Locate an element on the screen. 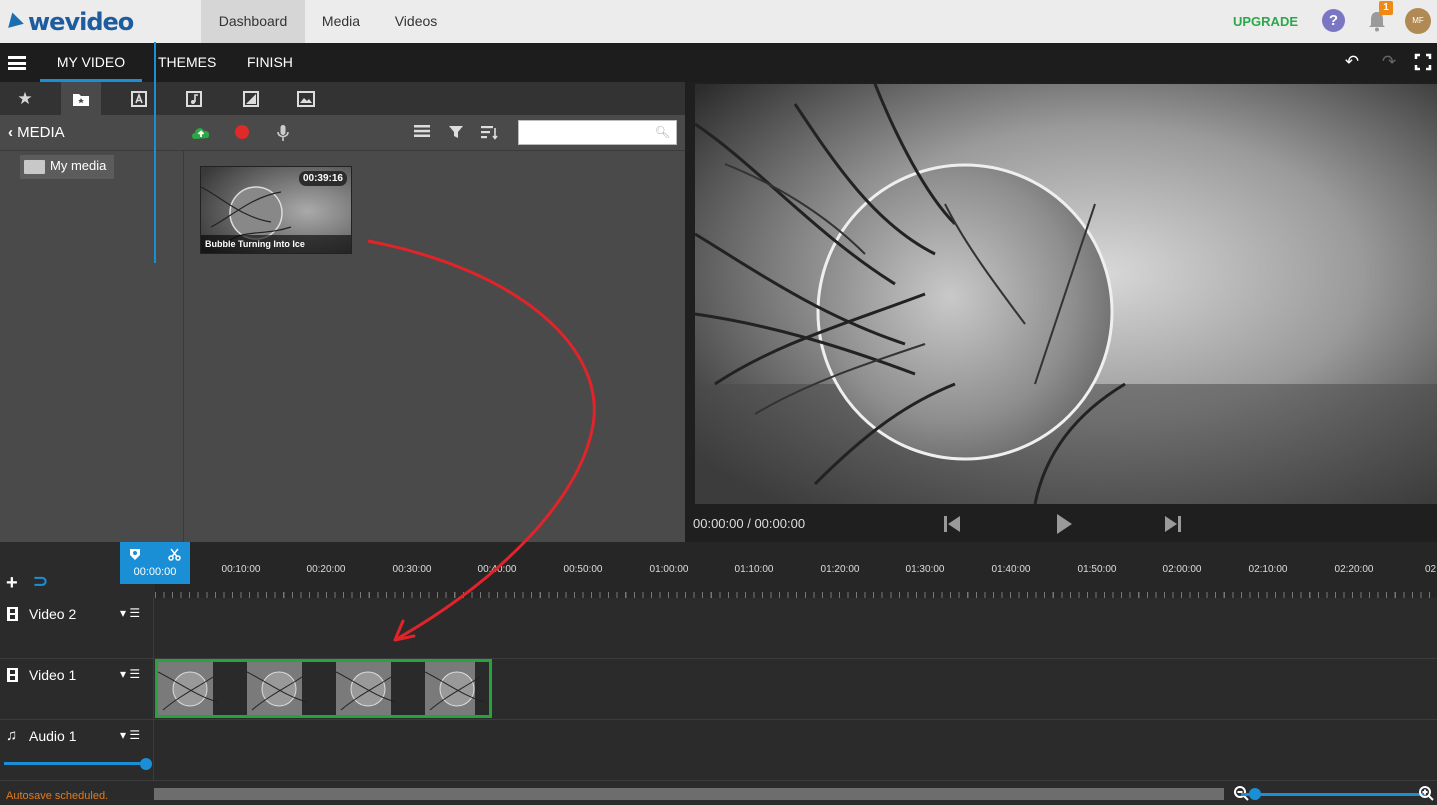 The height and width of the screenshot is (805, 1437). transitions-icon is located at coordinates (251, 98).